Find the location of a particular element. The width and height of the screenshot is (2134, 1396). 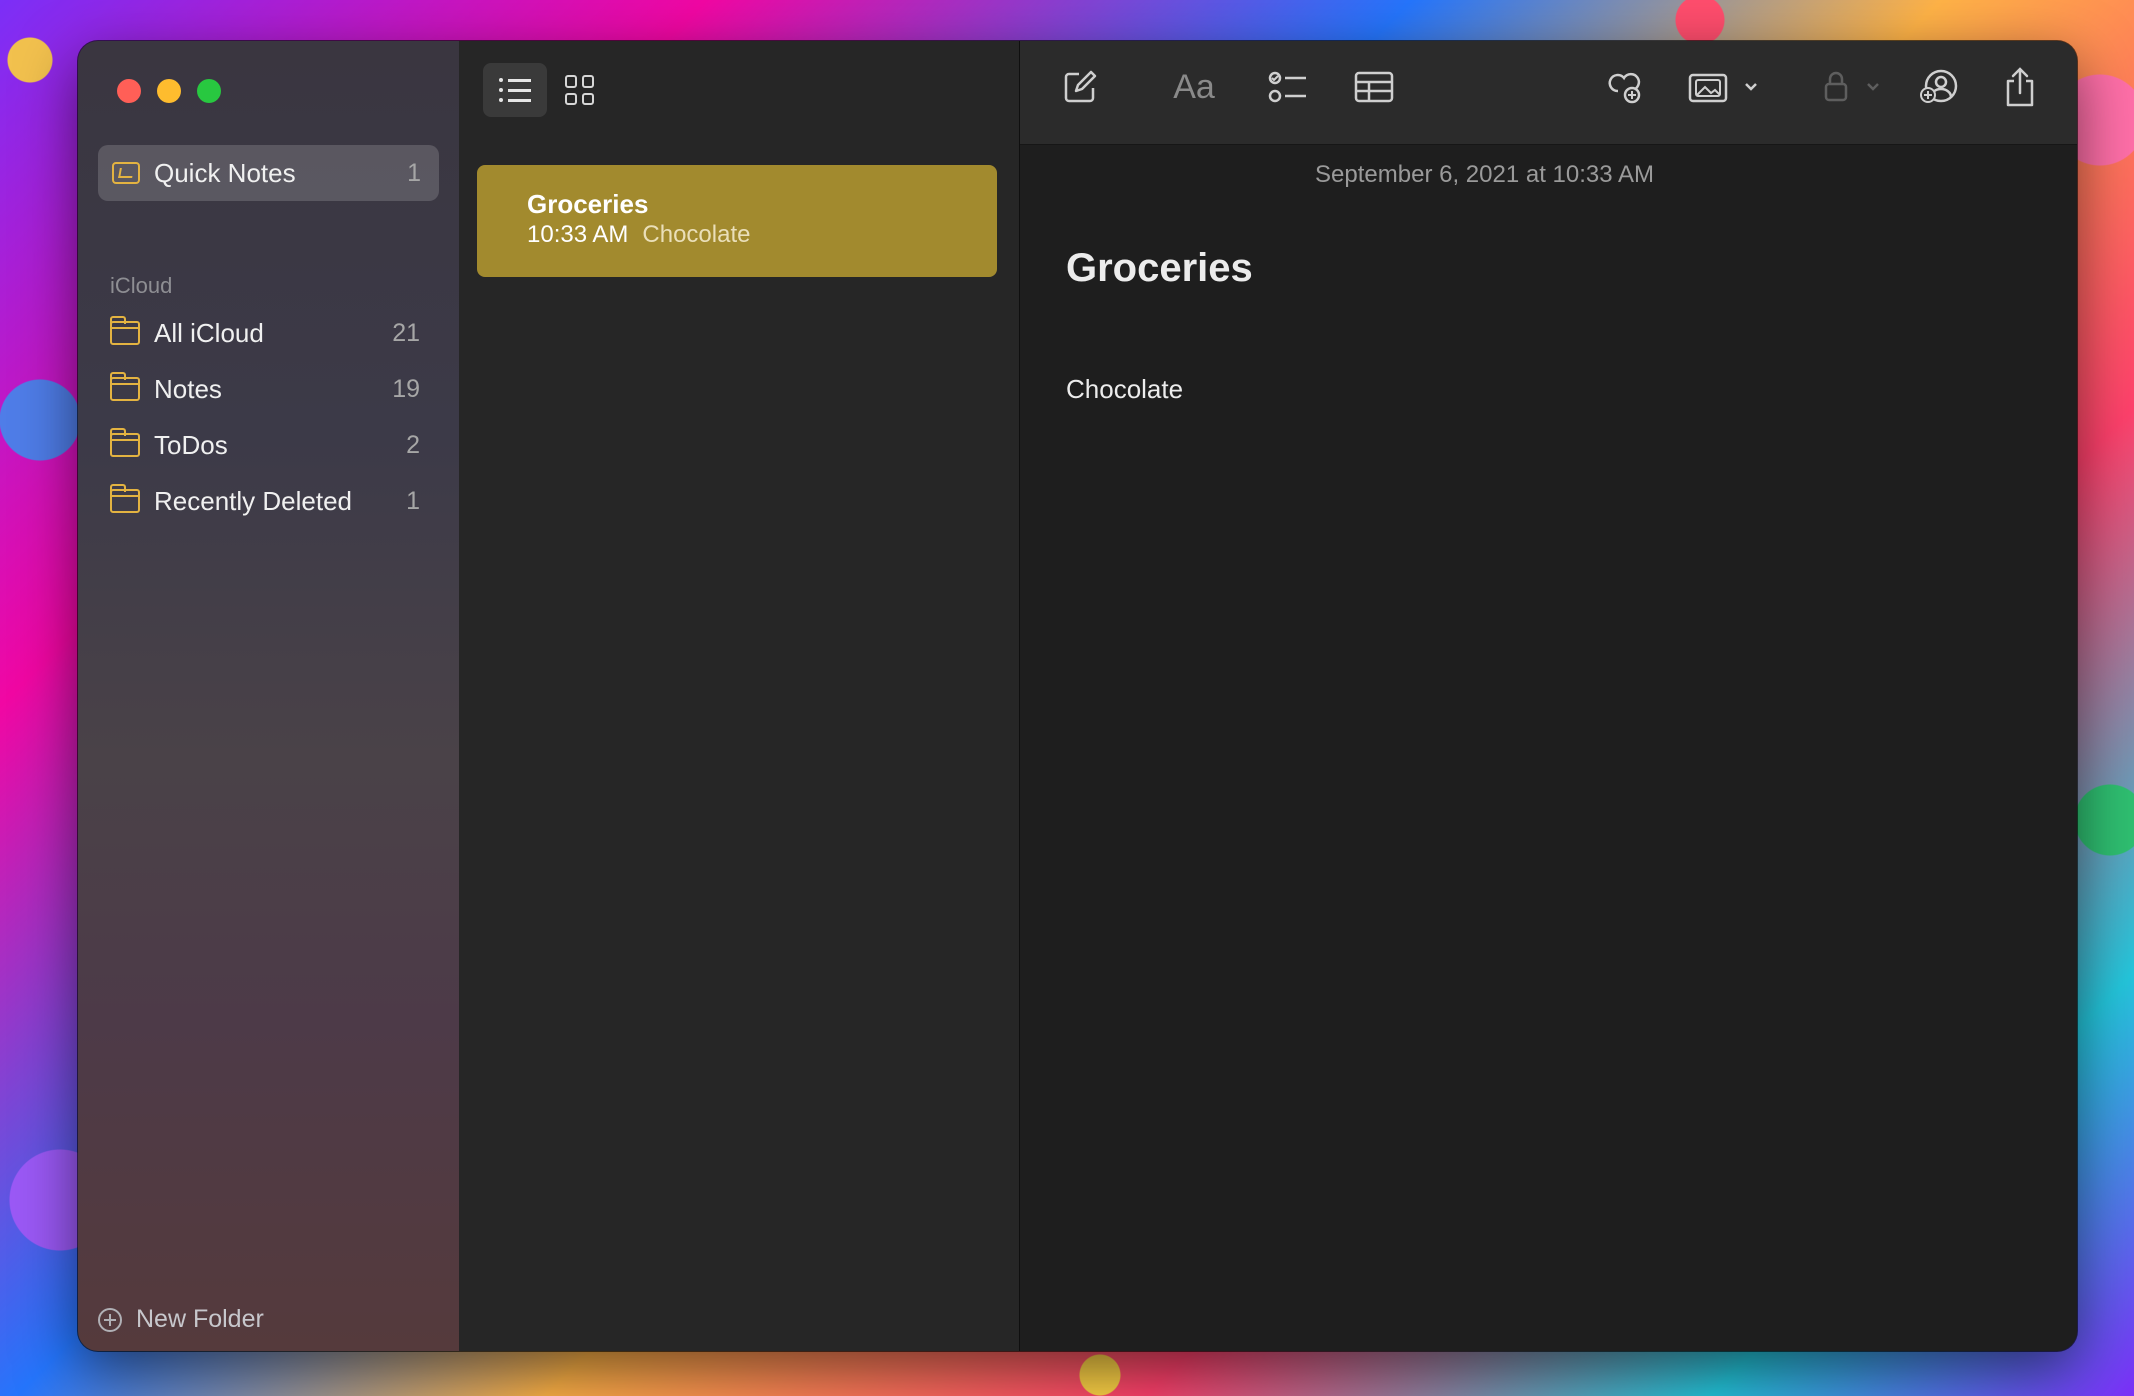

format-icon: Aa is located at coordinates (1194, 86).